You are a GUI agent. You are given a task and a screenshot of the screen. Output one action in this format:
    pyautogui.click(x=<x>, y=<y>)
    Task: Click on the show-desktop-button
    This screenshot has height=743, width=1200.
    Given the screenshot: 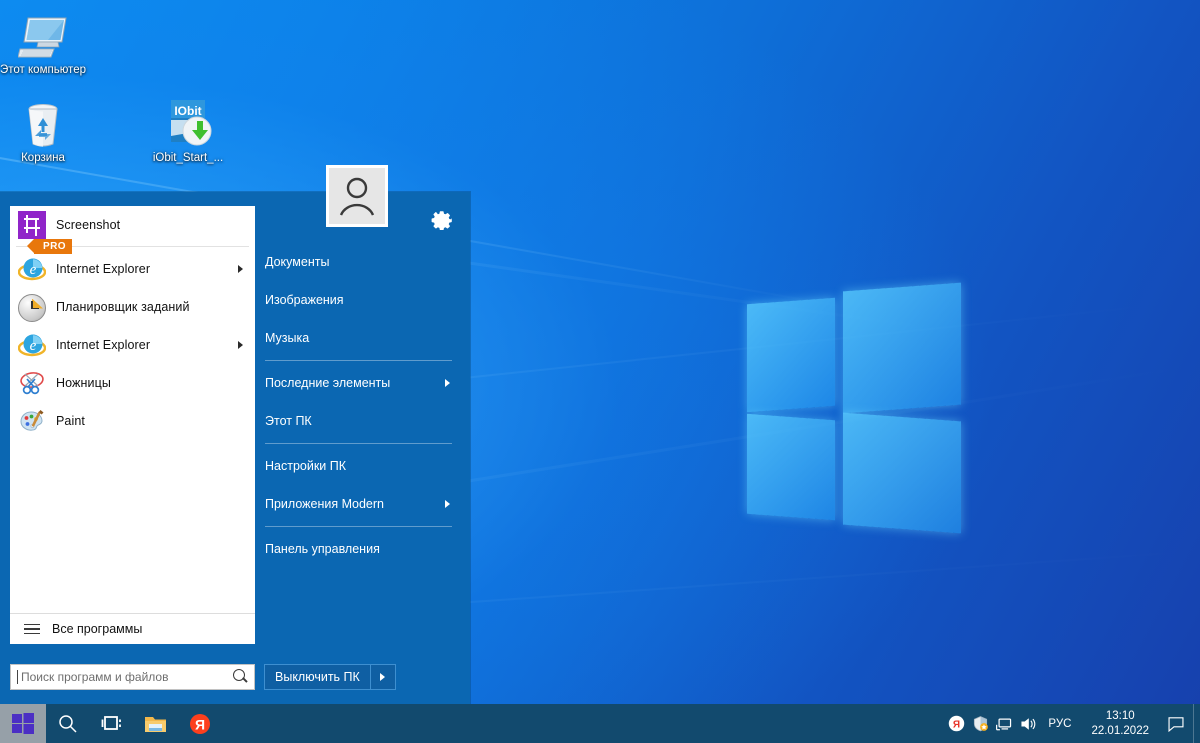 What is the action you would take?
    pyautogui.click(x=1196, y=723)
    